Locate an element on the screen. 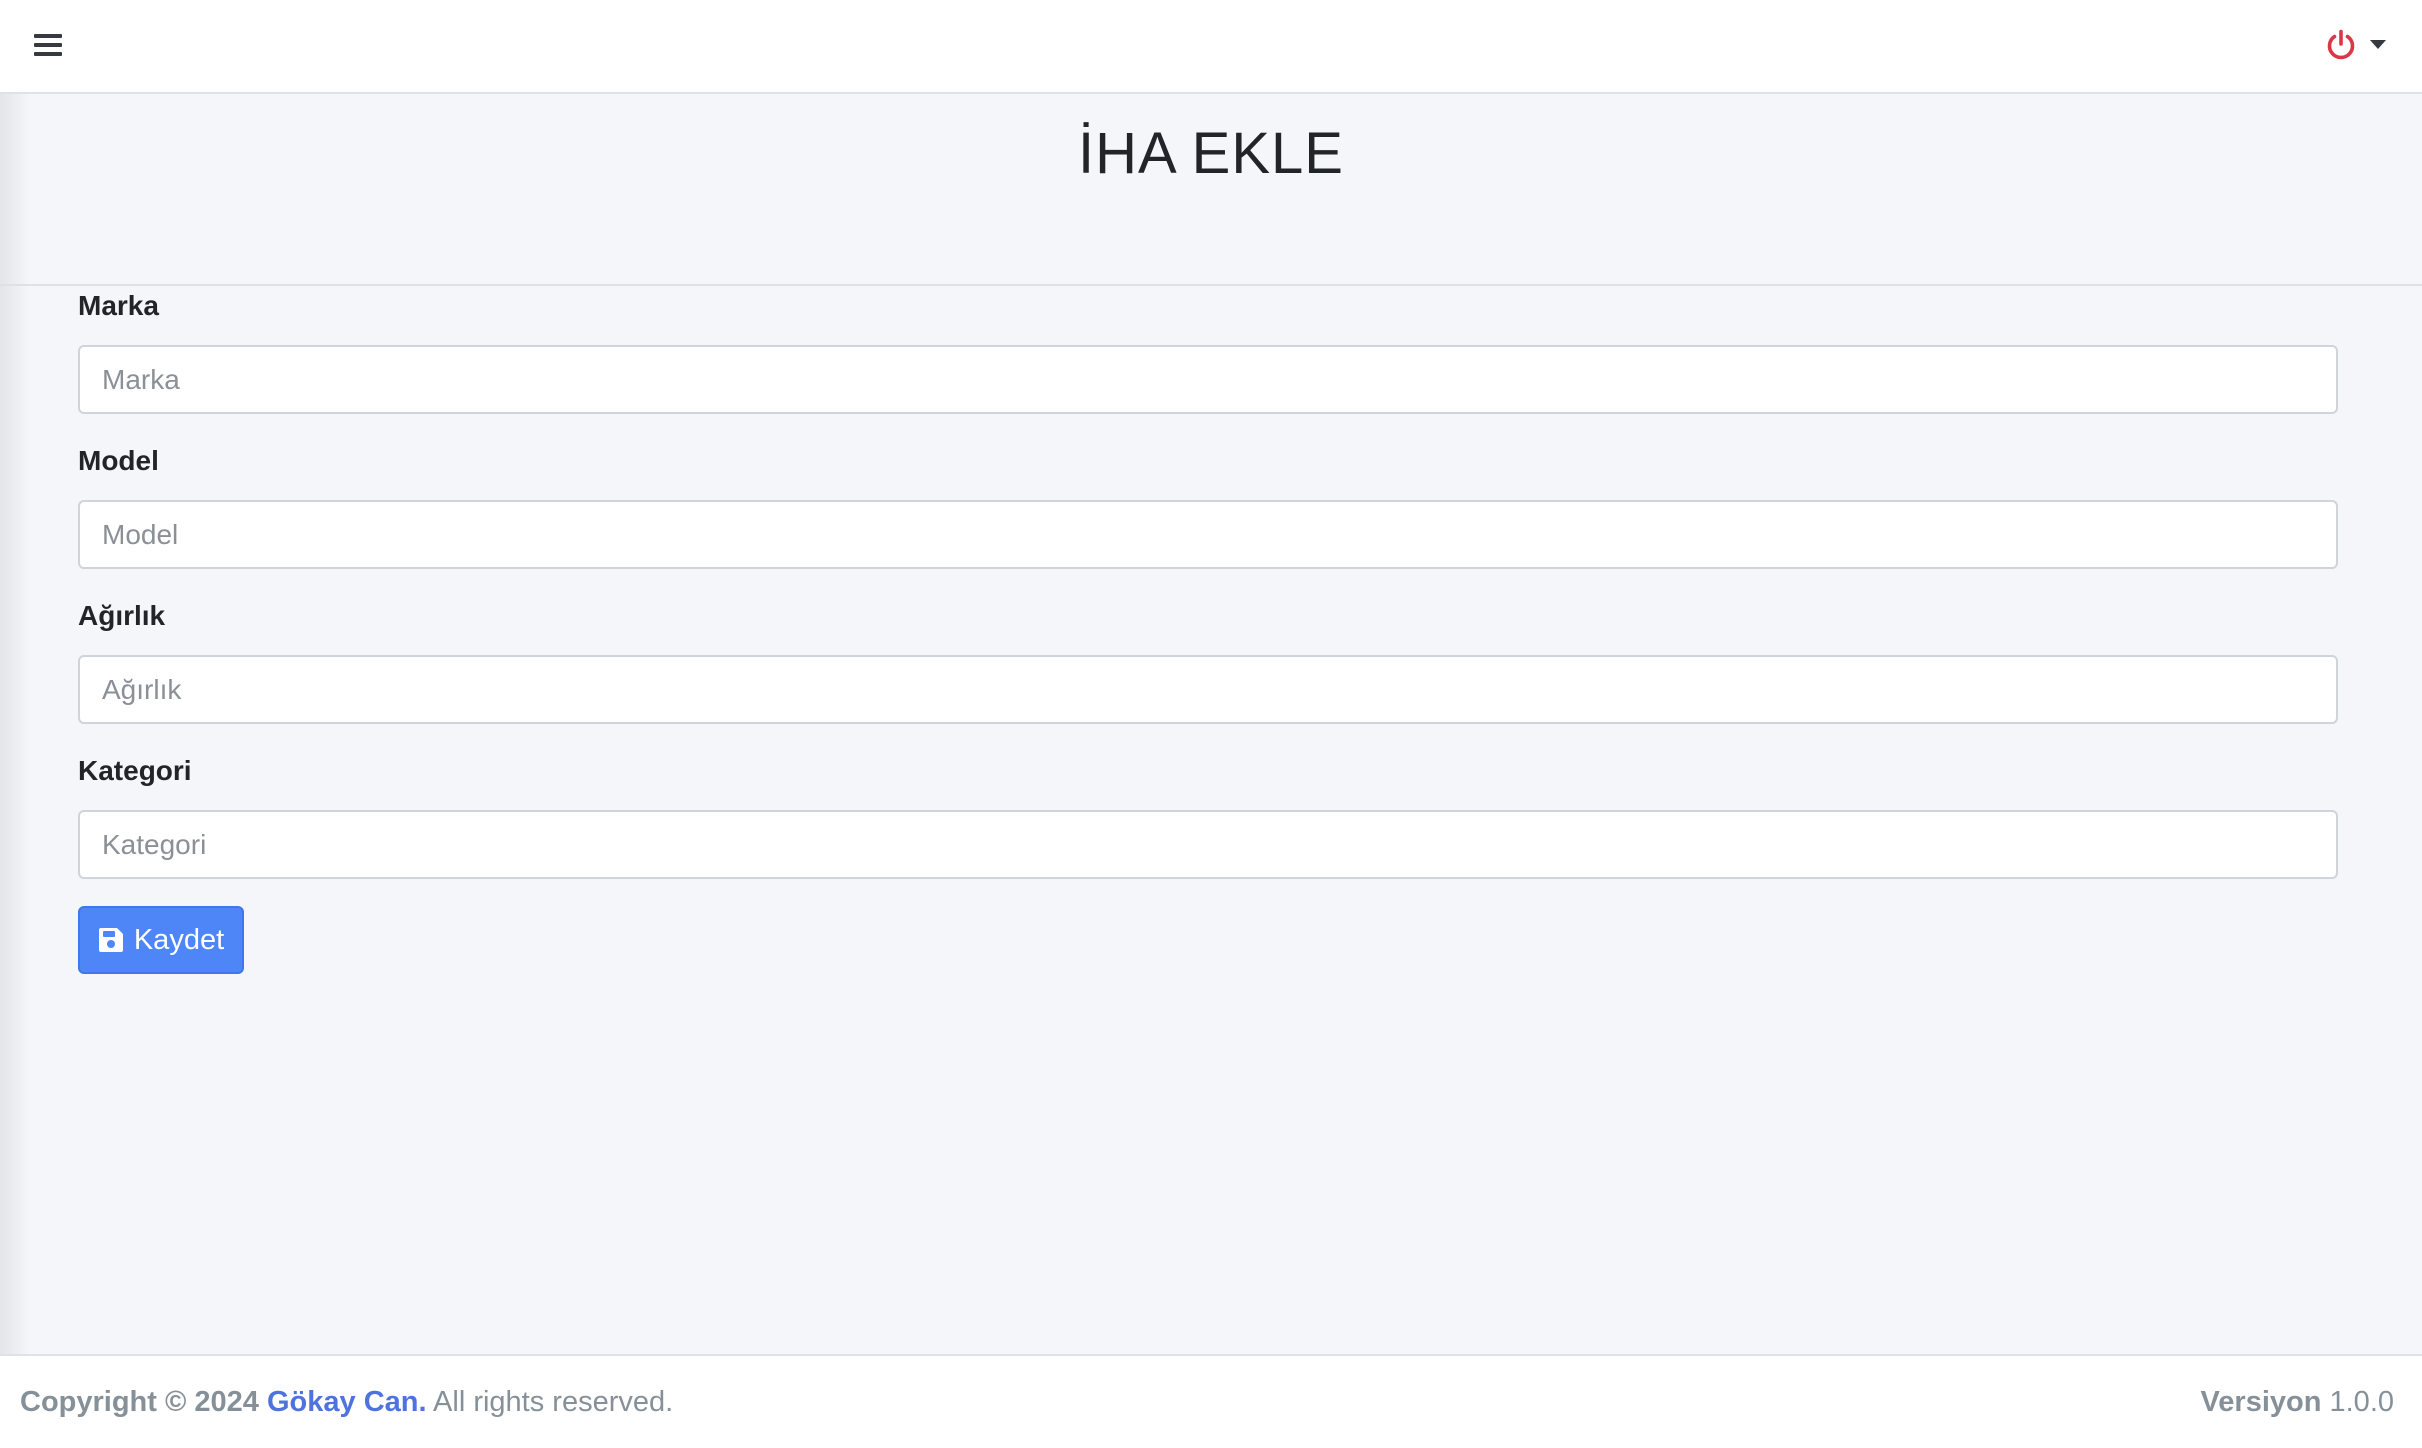  kategori-input is located at coordinates (1208, 844).